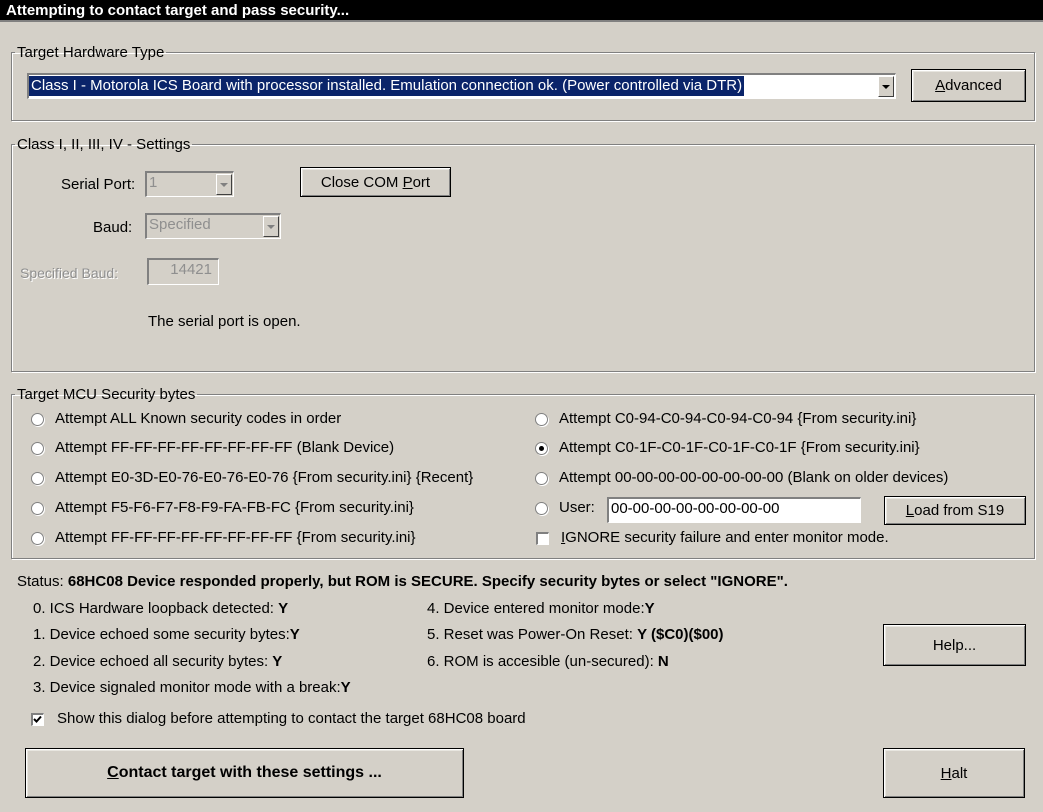 This screenshot has height=812, width=1043. What do you see at coordinates (213, 226) in the screenshot?
I see `baud-select: Specified` at bounding box center [213, 226].